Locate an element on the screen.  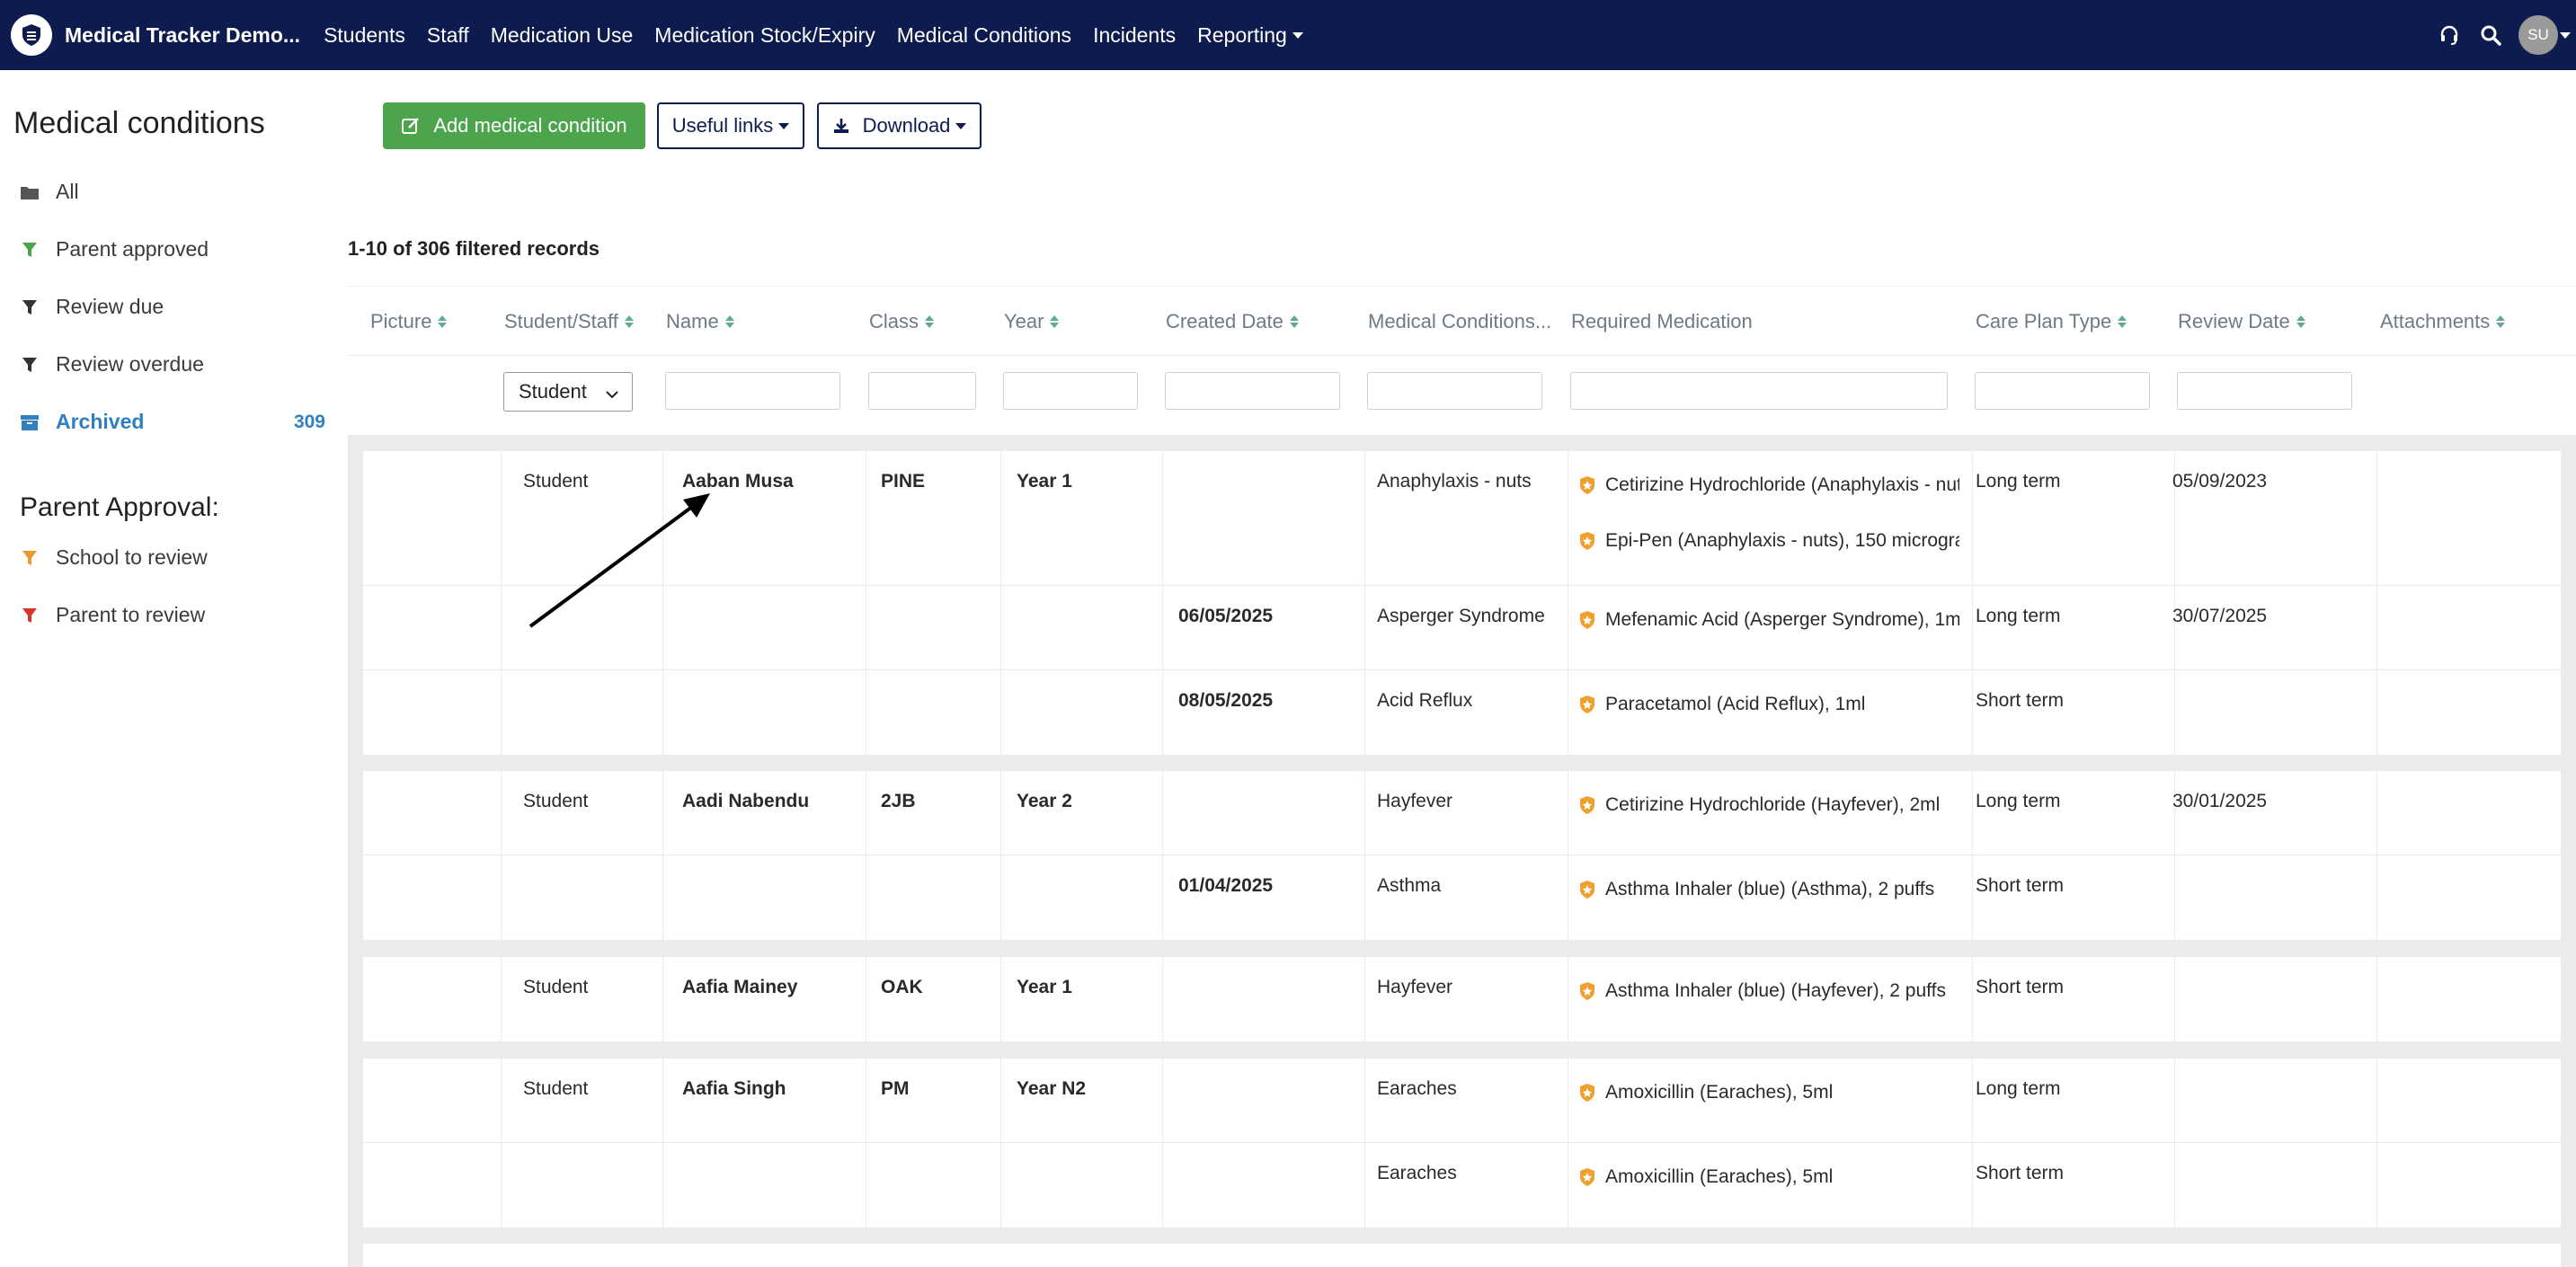
sidebar-item-all: All is located at coordinates (172, 192).